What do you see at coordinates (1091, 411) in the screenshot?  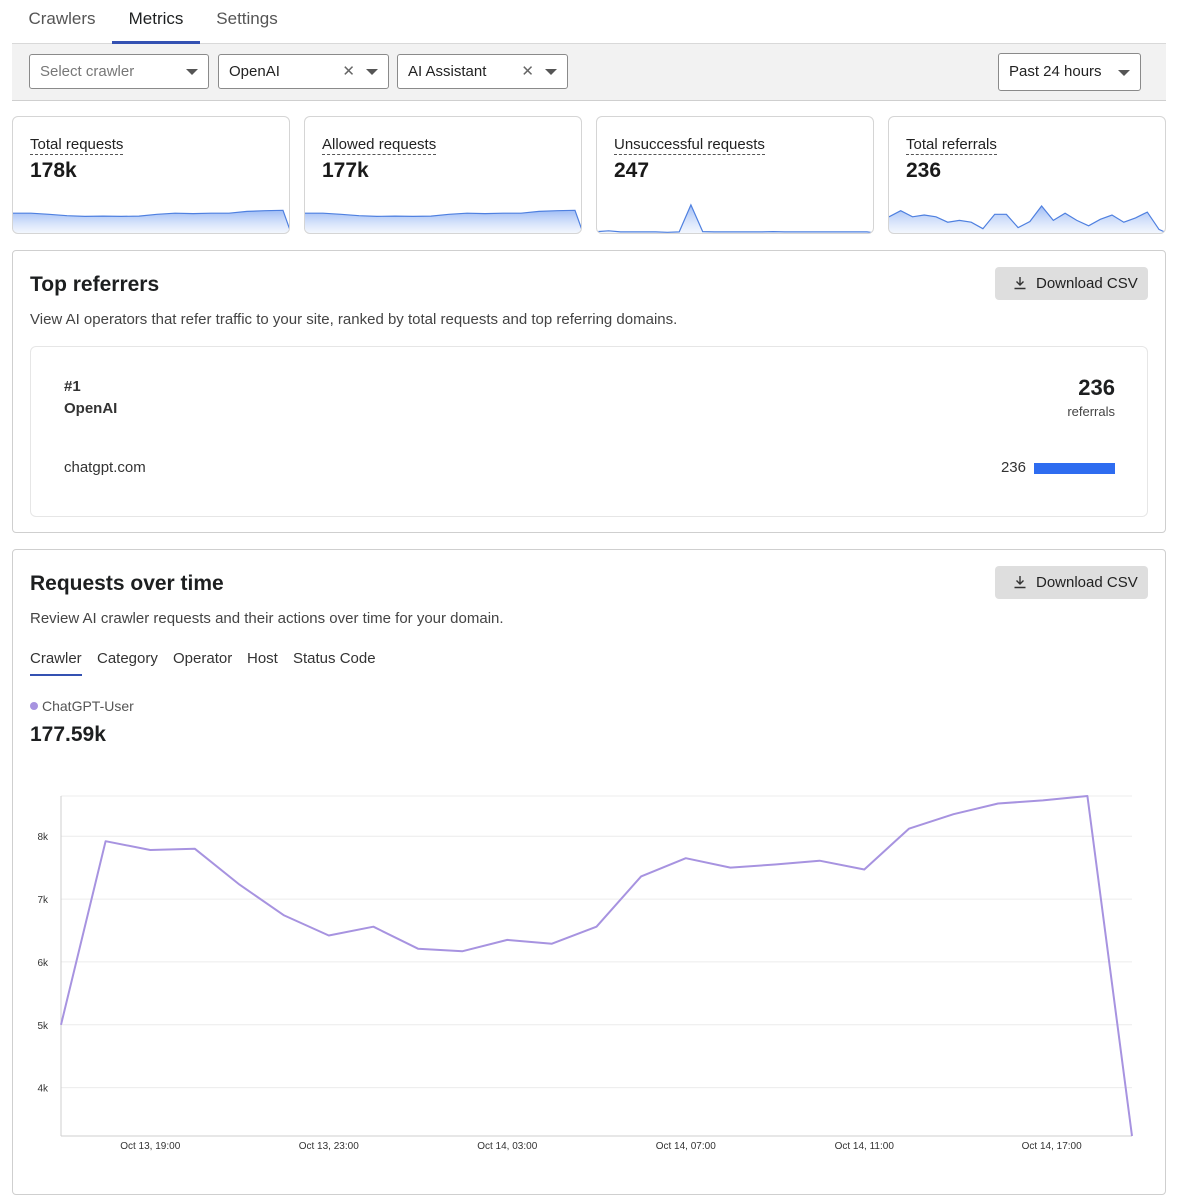 I see `referrer-total-unit: referrals` at bounding box center [1091, 411].